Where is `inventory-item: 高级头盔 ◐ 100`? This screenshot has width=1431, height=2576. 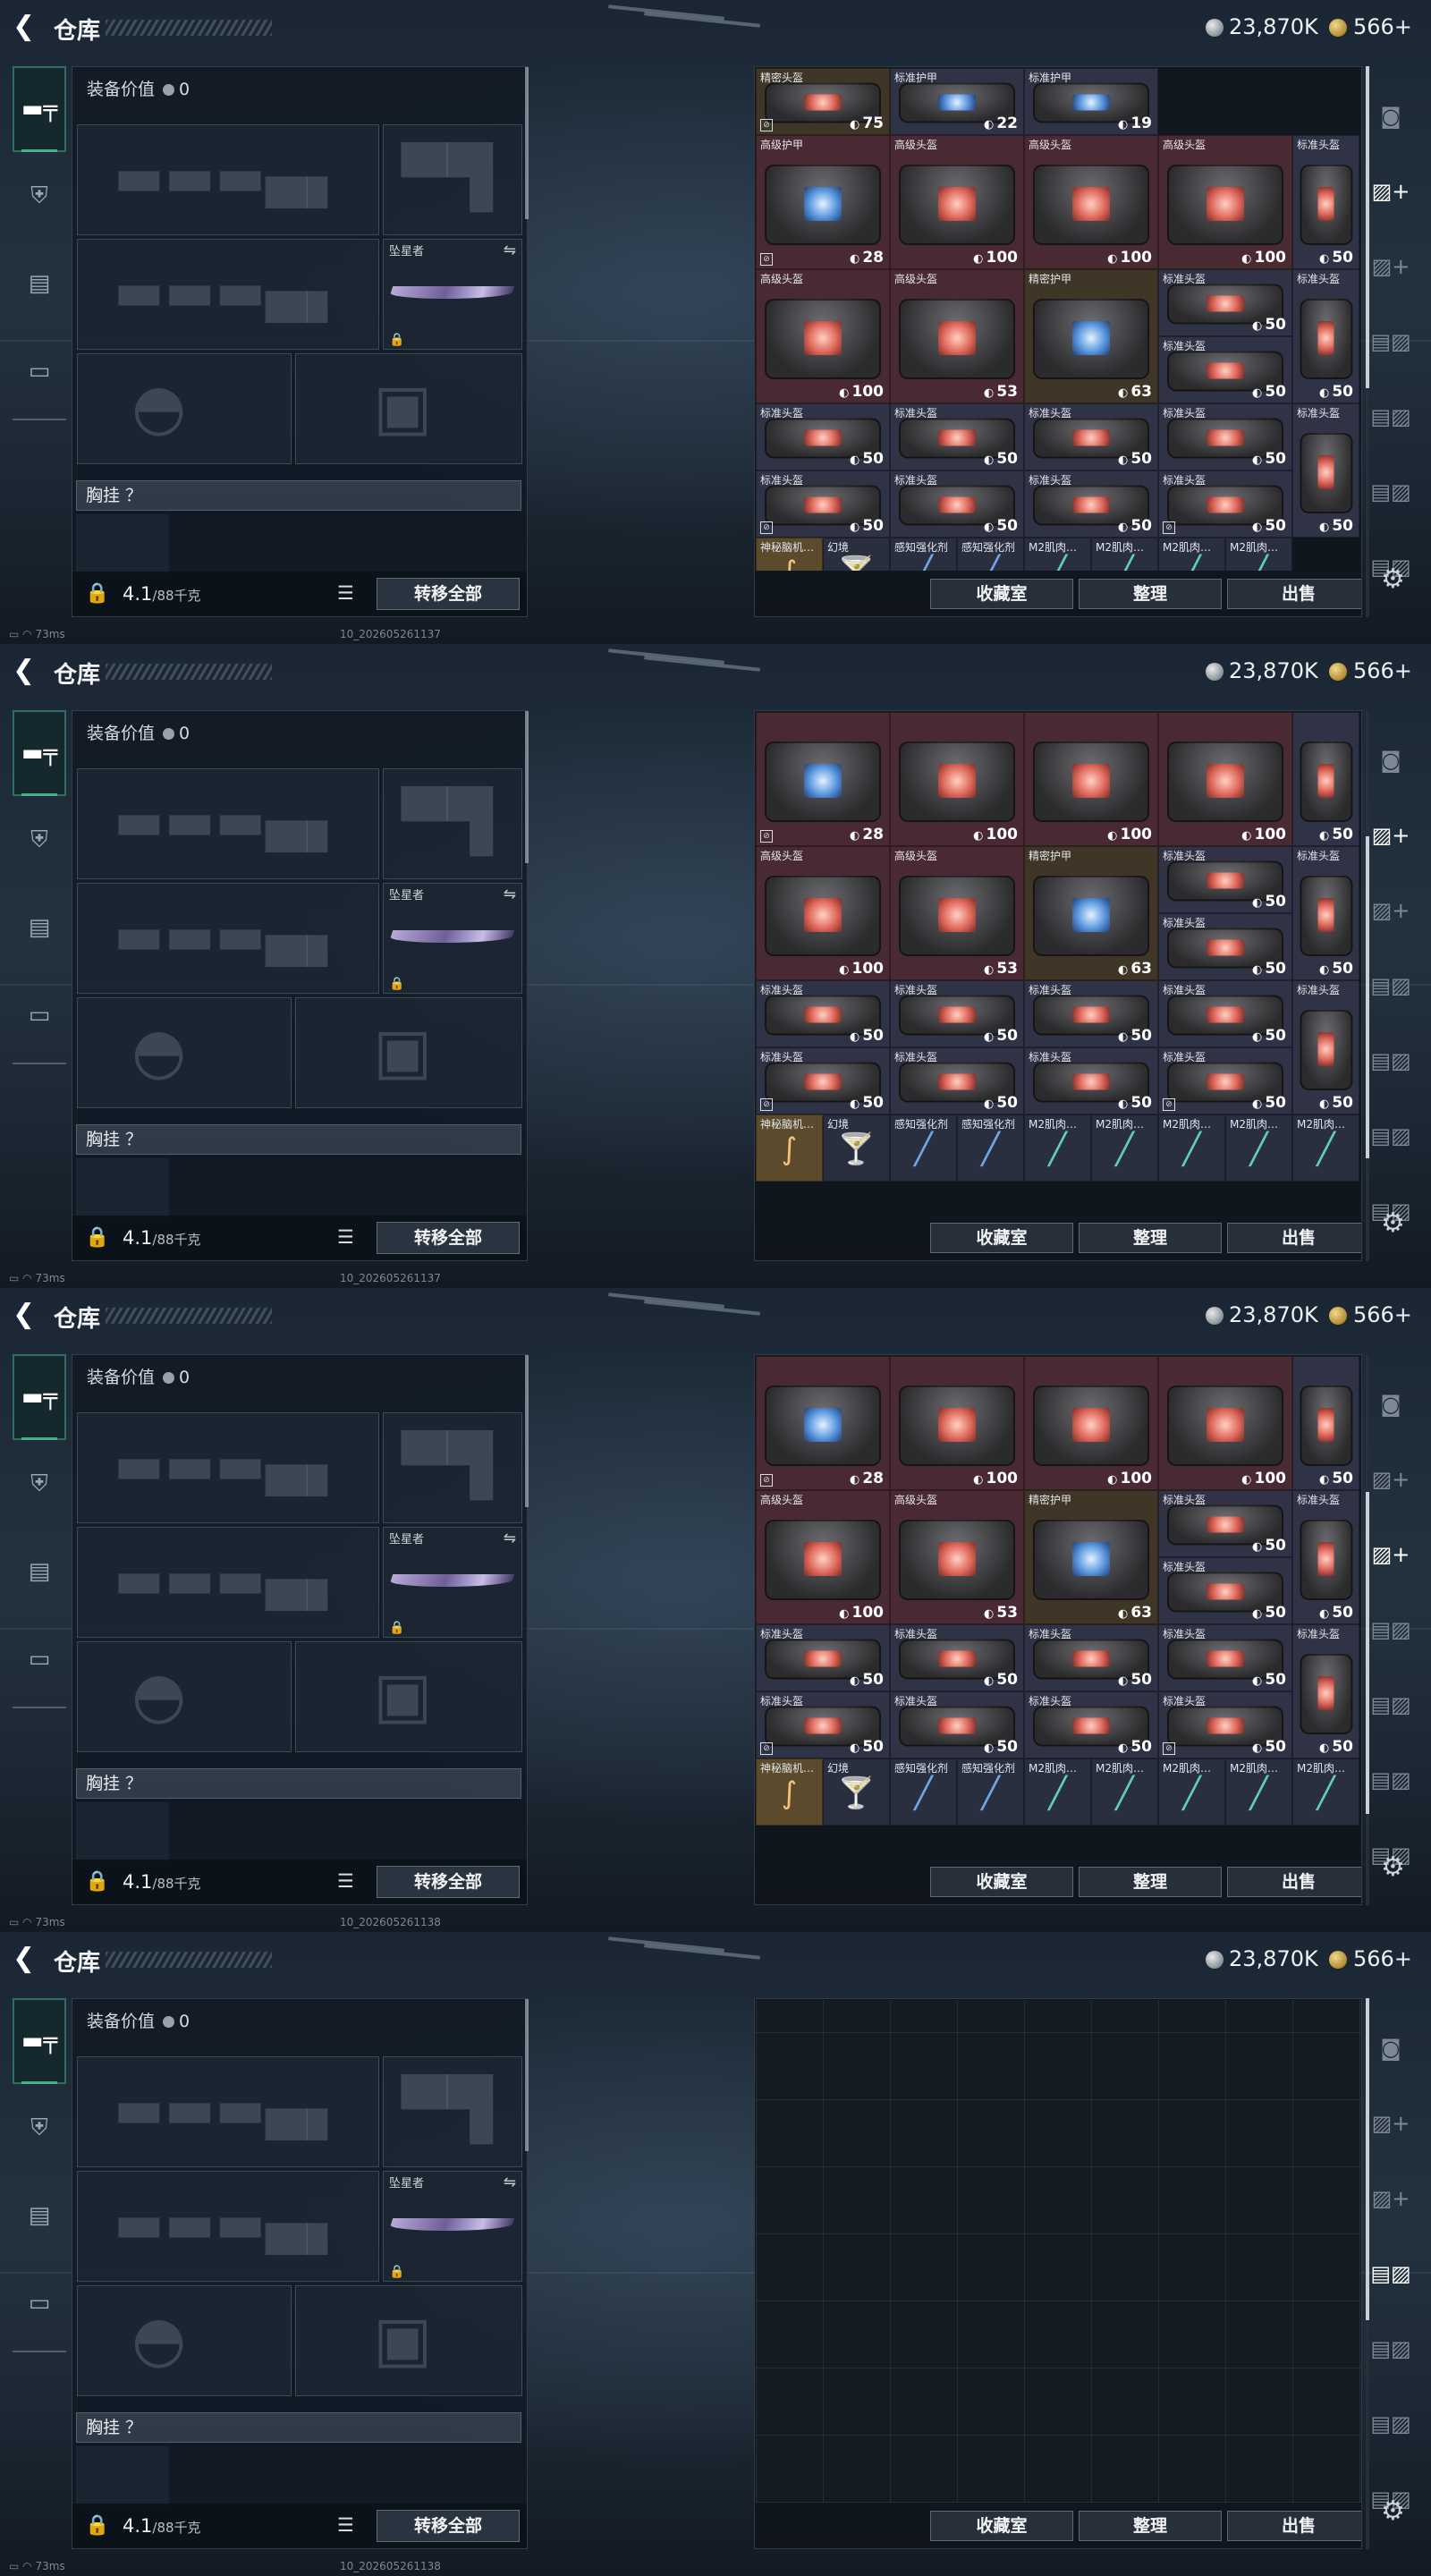
inventory-item: 高级头盔 ◐ 100 is located at coordinates (823, 913).